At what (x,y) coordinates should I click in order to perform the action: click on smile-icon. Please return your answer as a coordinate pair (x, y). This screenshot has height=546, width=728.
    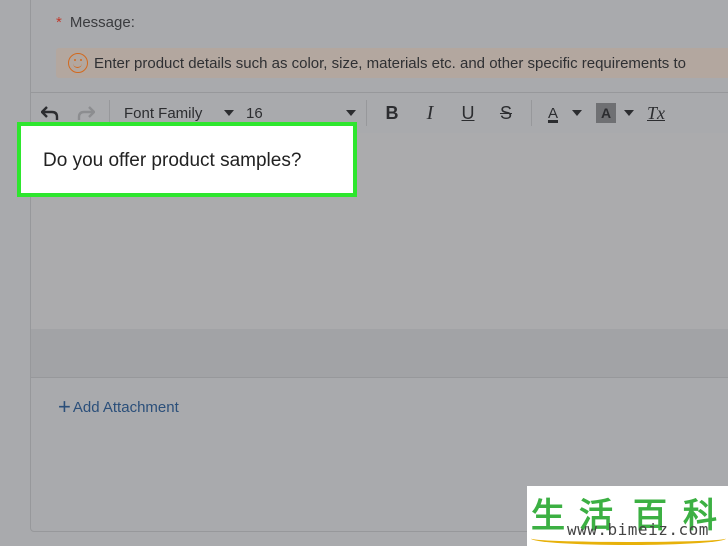
    Looking at the image, I should click on (78, 63).